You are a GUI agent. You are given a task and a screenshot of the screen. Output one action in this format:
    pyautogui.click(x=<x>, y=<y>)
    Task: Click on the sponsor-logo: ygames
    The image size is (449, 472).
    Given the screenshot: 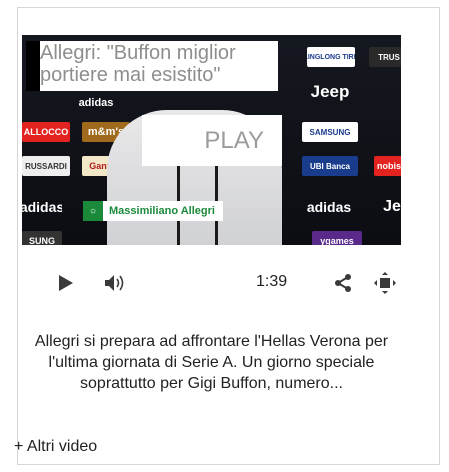 What is the action you would take?
    pyautogui.click(x=337, y=238)
    